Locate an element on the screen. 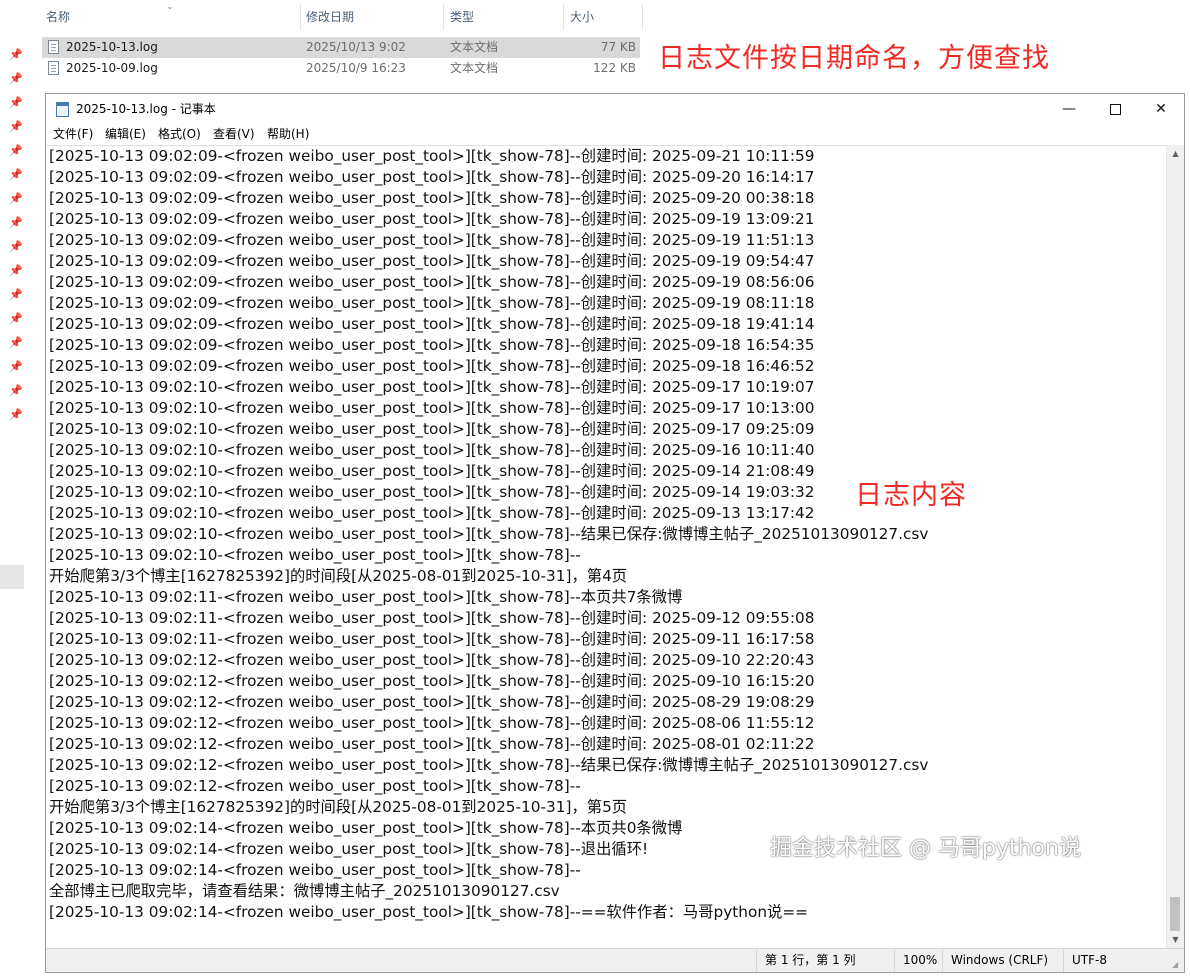  rail-selection-block is located at coordinates (12, 577).